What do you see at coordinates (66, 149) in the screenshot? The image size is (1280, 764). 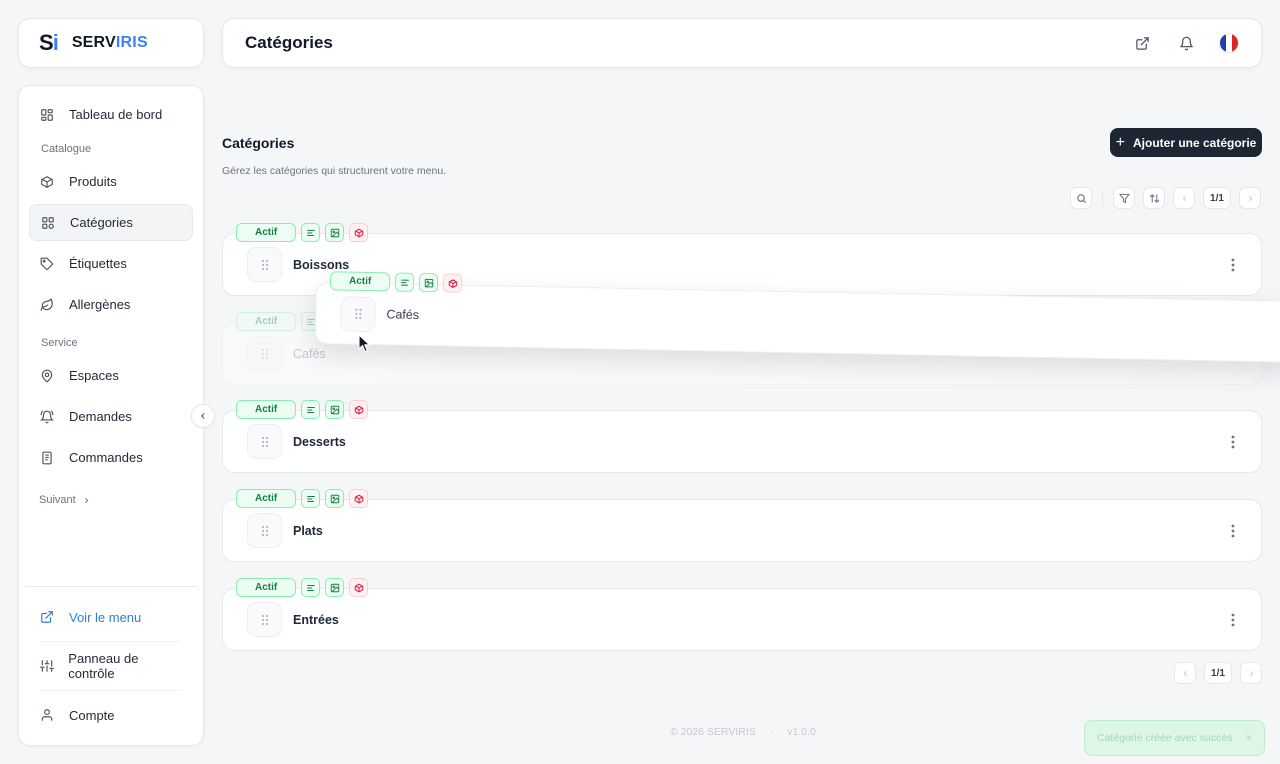 I see `section-catalogue: Catalogue` at bounding box center [66, 149].